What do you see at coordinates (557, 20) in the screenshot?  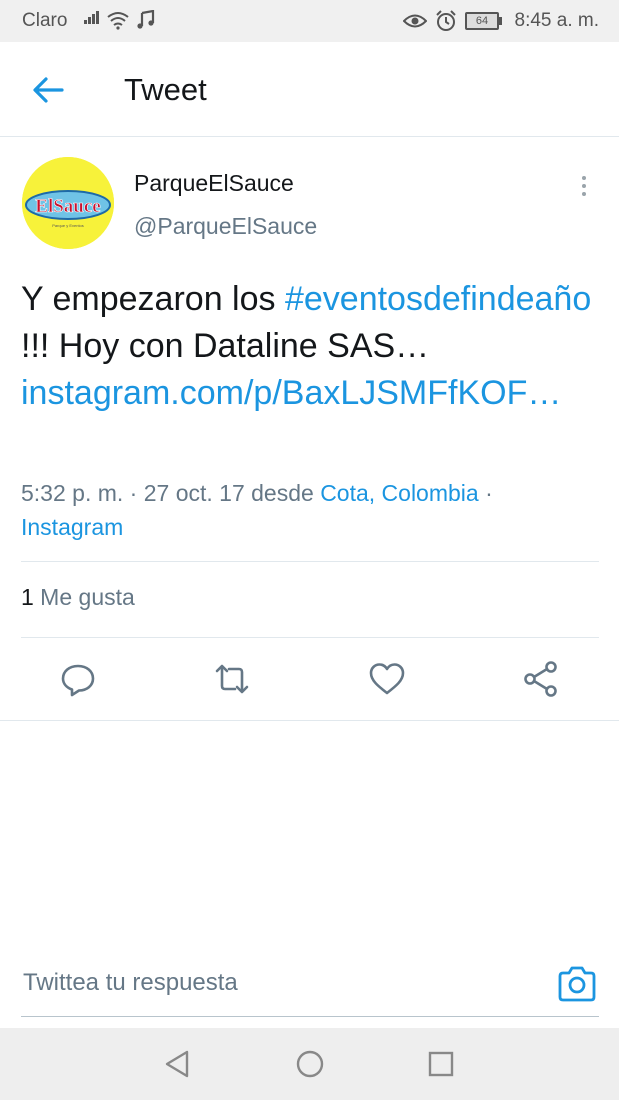 I see `clock: 8:45 a. m.` at bounding box center [557, 20].